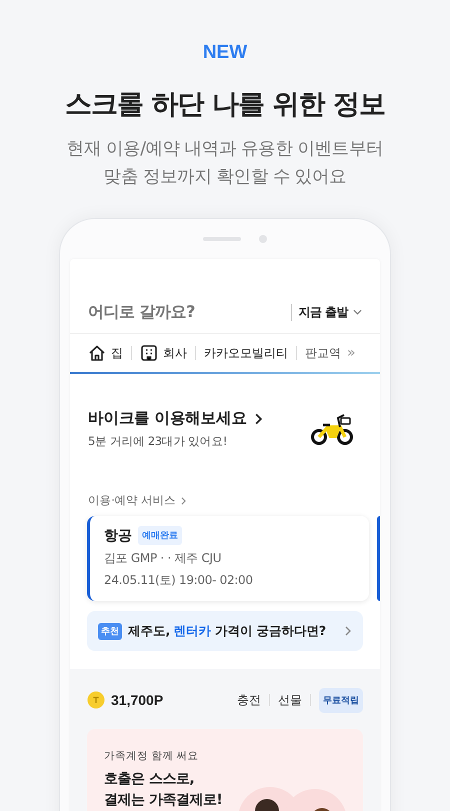  I want to click on search-field: 어디로 갈까요?, so click(190, 312).